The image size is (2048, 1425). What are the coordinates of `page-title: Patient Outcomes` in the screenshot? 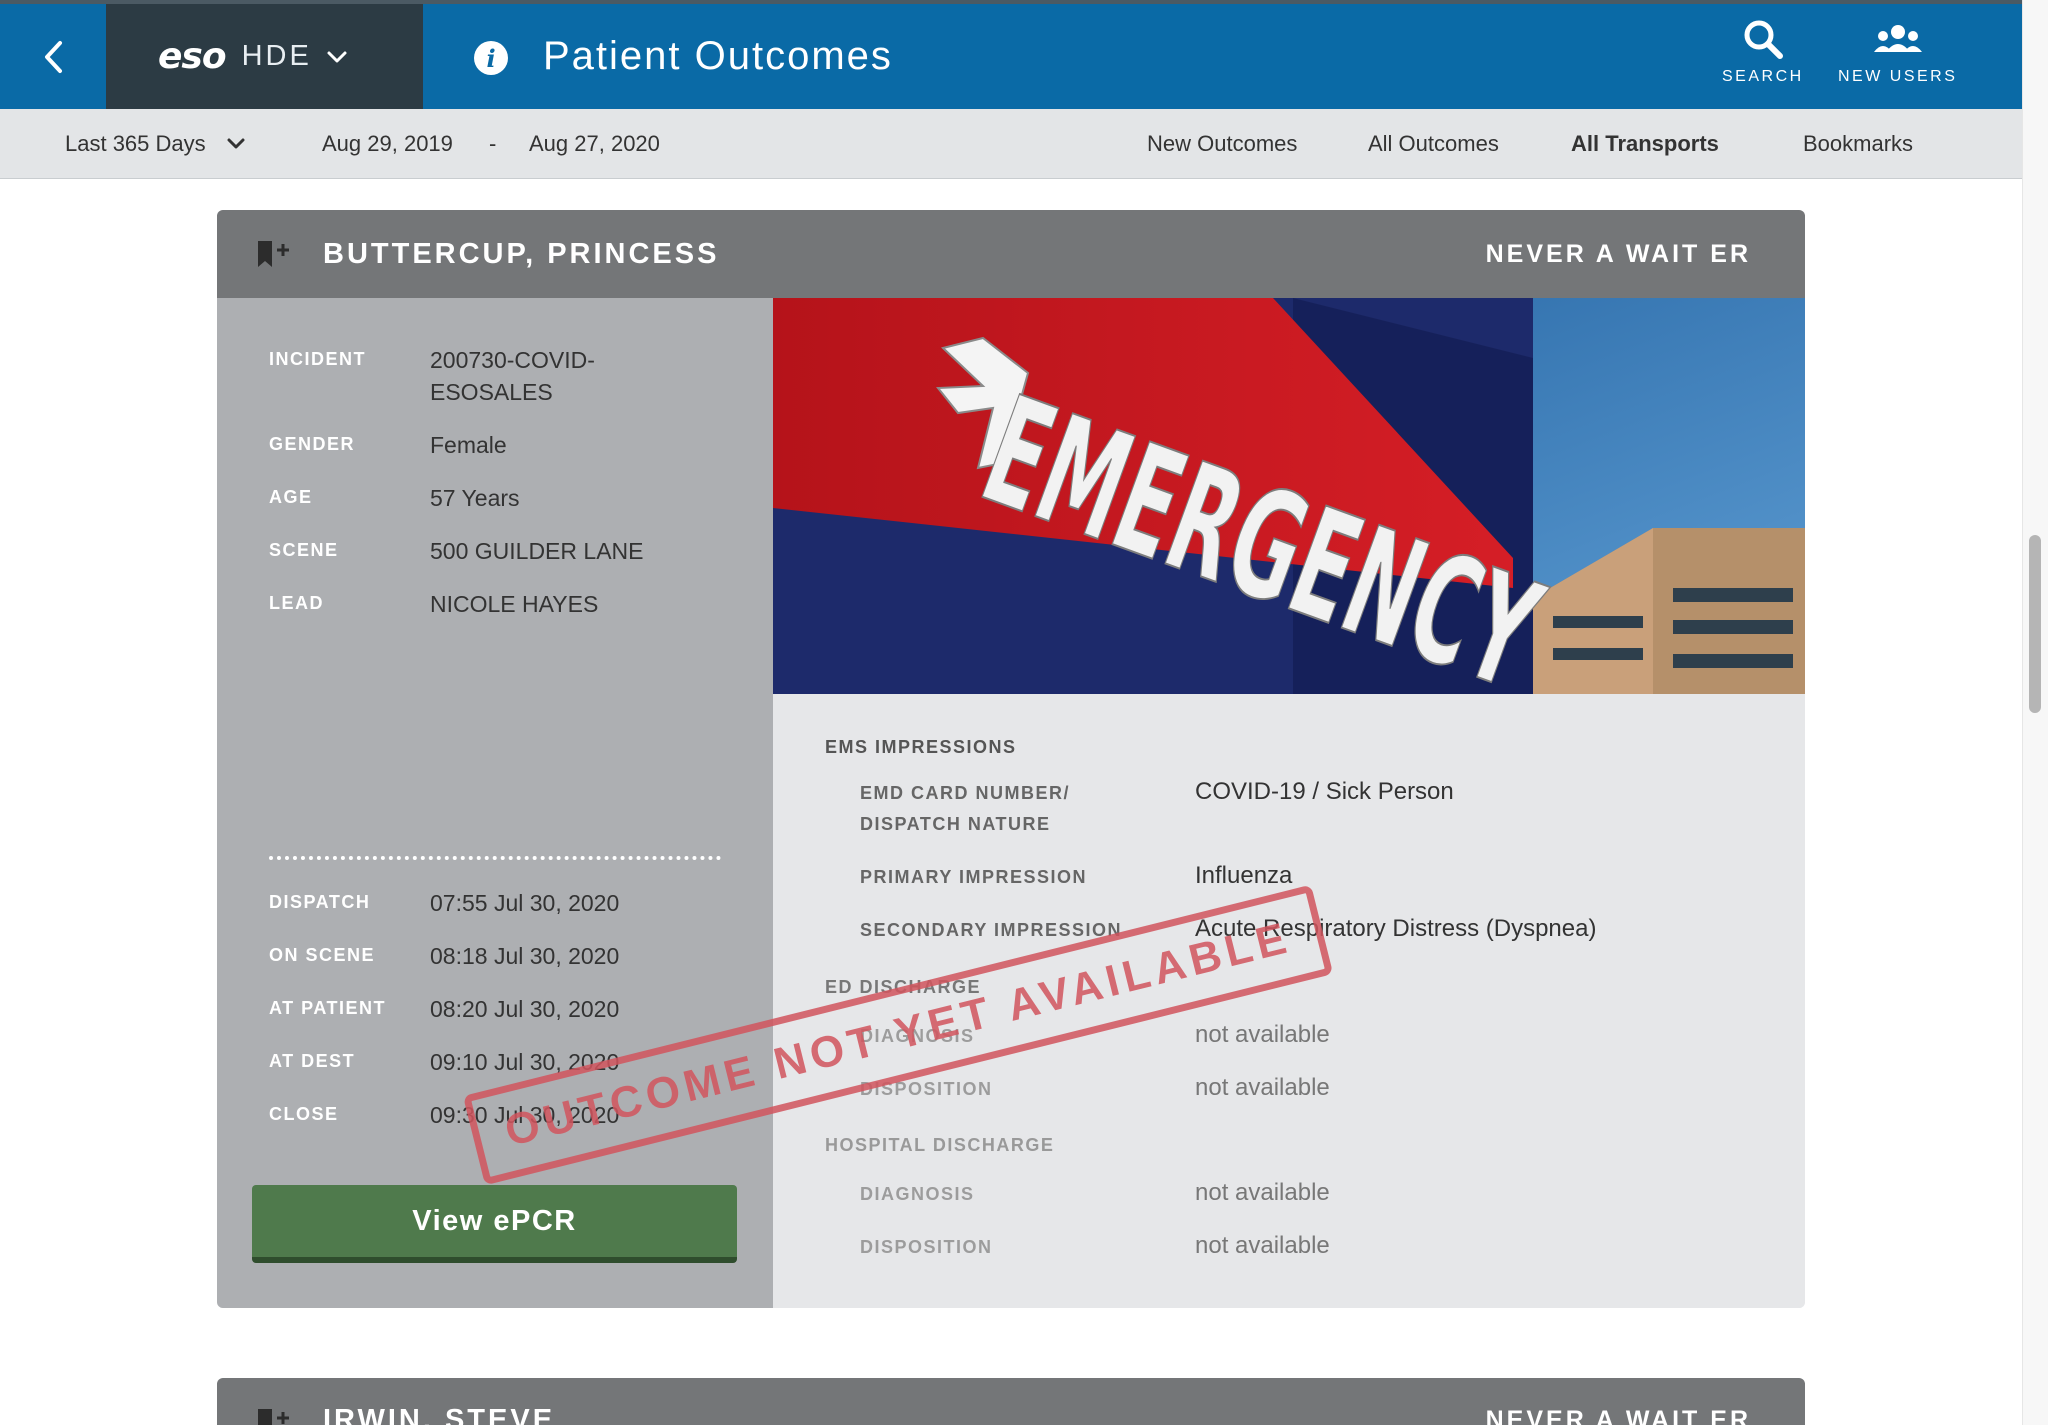 It's located at (718, 56).